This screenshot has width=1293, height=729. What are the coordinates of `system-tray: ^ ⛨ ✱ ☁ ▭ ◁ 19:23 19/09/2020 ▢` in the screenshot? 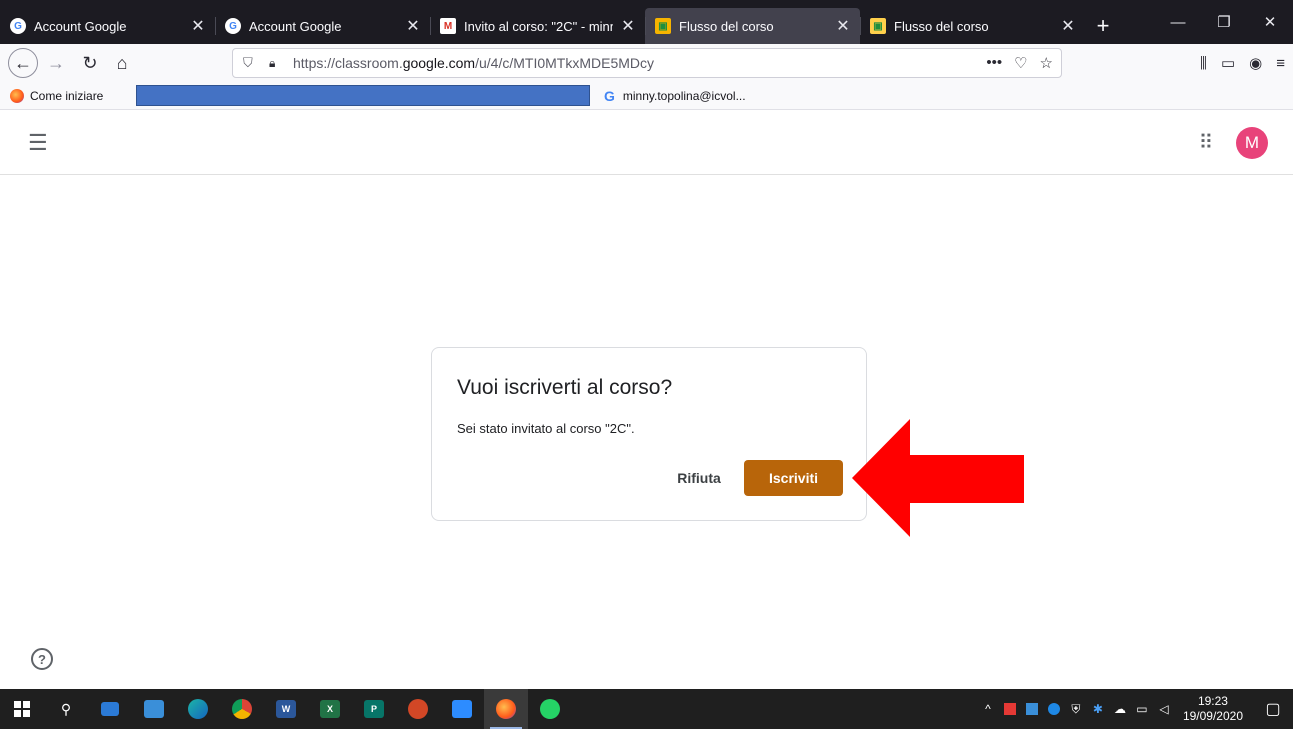 It's located at (1135, 709).